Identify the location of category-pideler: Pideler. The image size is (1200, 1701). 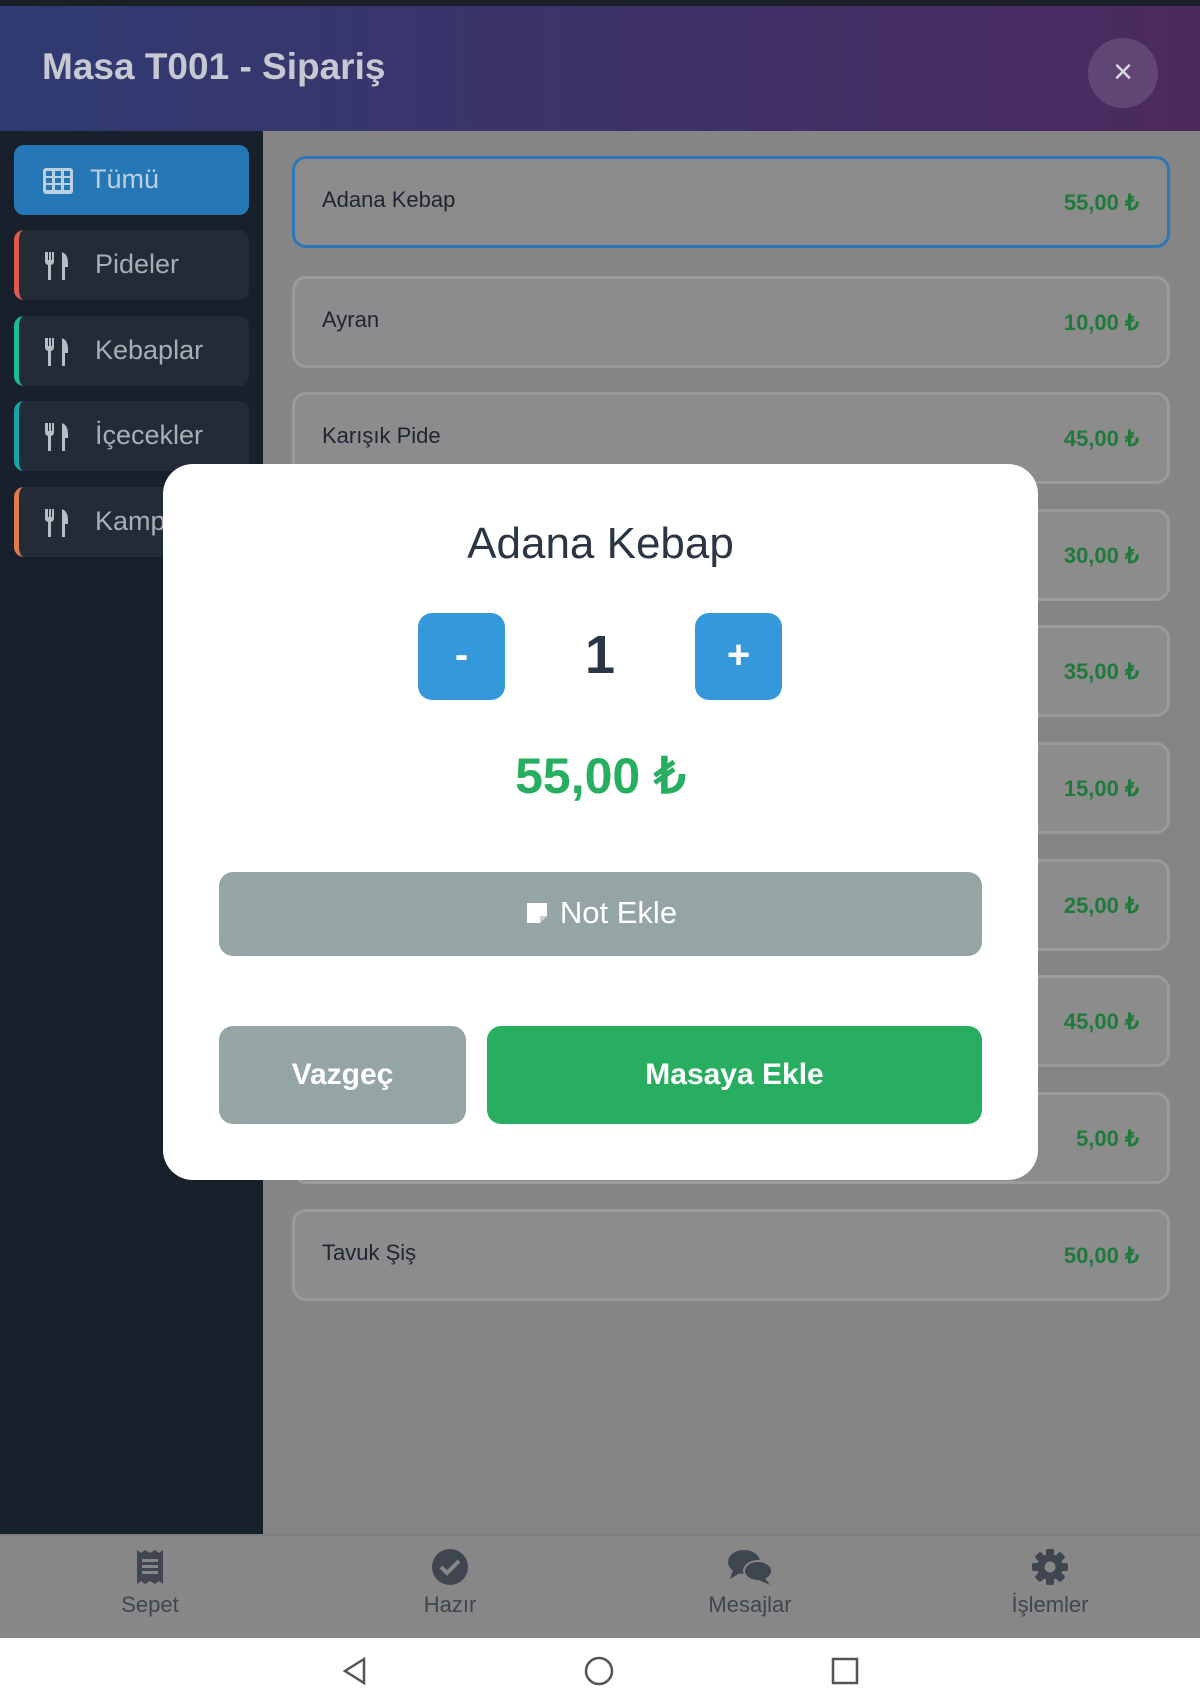
(131, 265).